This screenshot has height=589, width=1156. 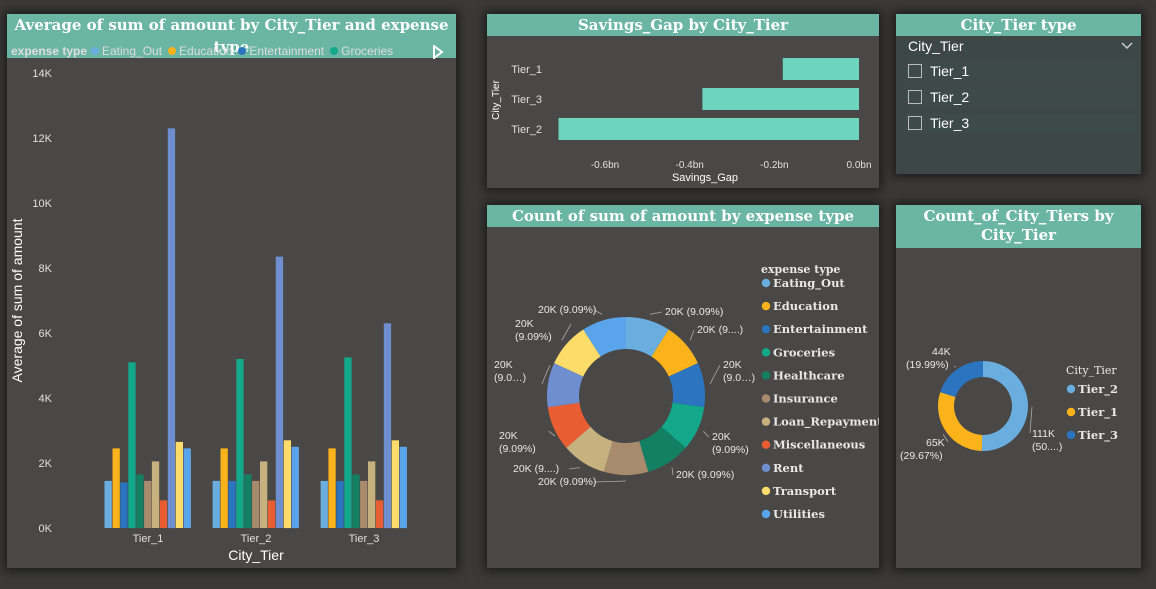 I want to click on savings-y-tick-label: Tier_2, so click(x=526, y=130).